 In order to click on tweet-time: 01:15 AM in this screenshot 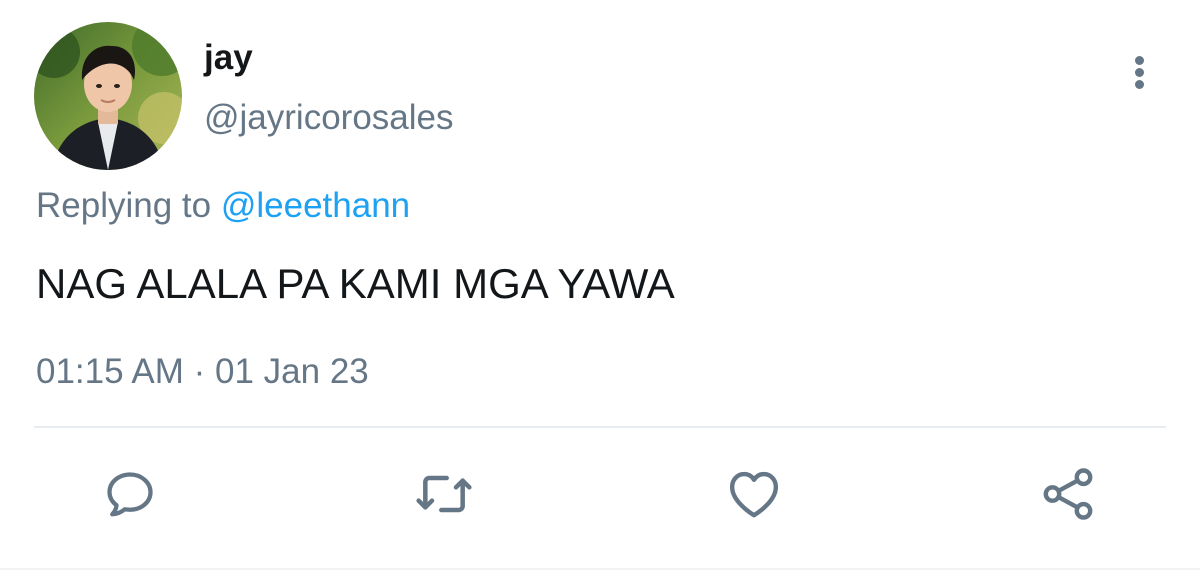, I will do `click(110, 371)`.